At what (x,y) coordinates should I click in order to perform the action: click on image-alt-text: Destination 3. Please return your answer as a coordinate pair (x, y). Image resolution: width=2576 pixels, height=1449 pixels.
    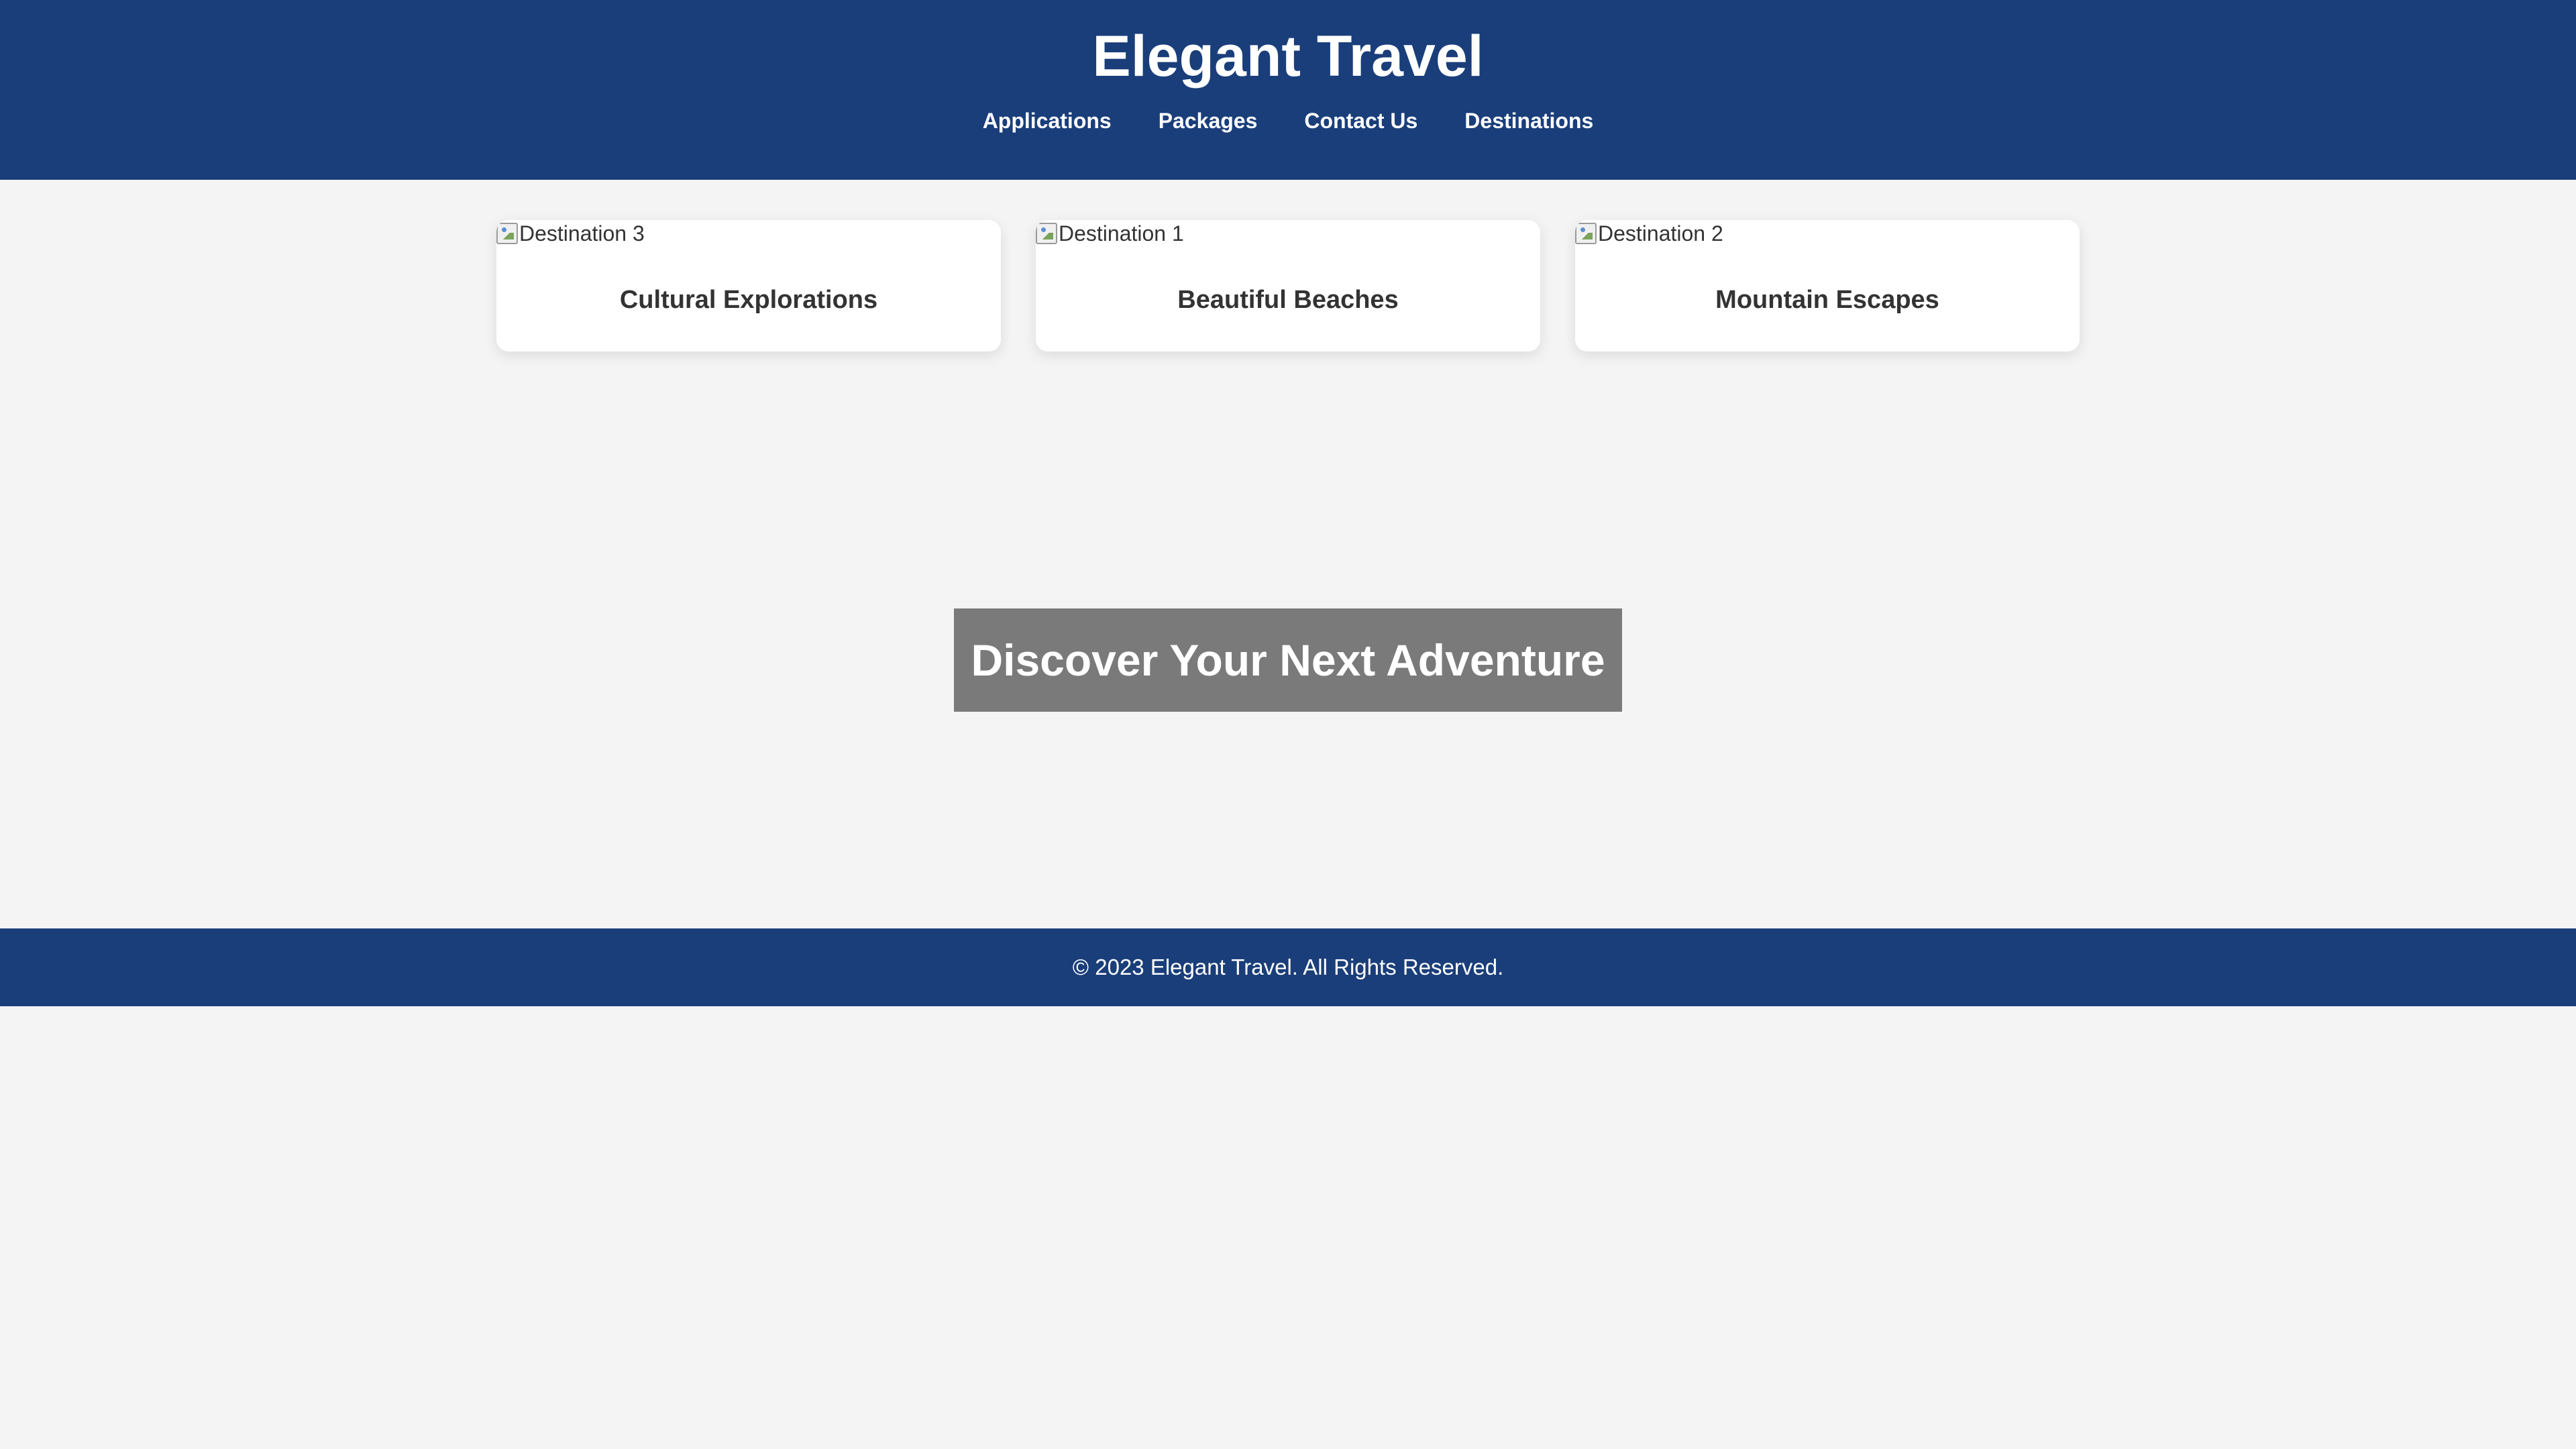
    Looking at the image, I should click on (582, 233).